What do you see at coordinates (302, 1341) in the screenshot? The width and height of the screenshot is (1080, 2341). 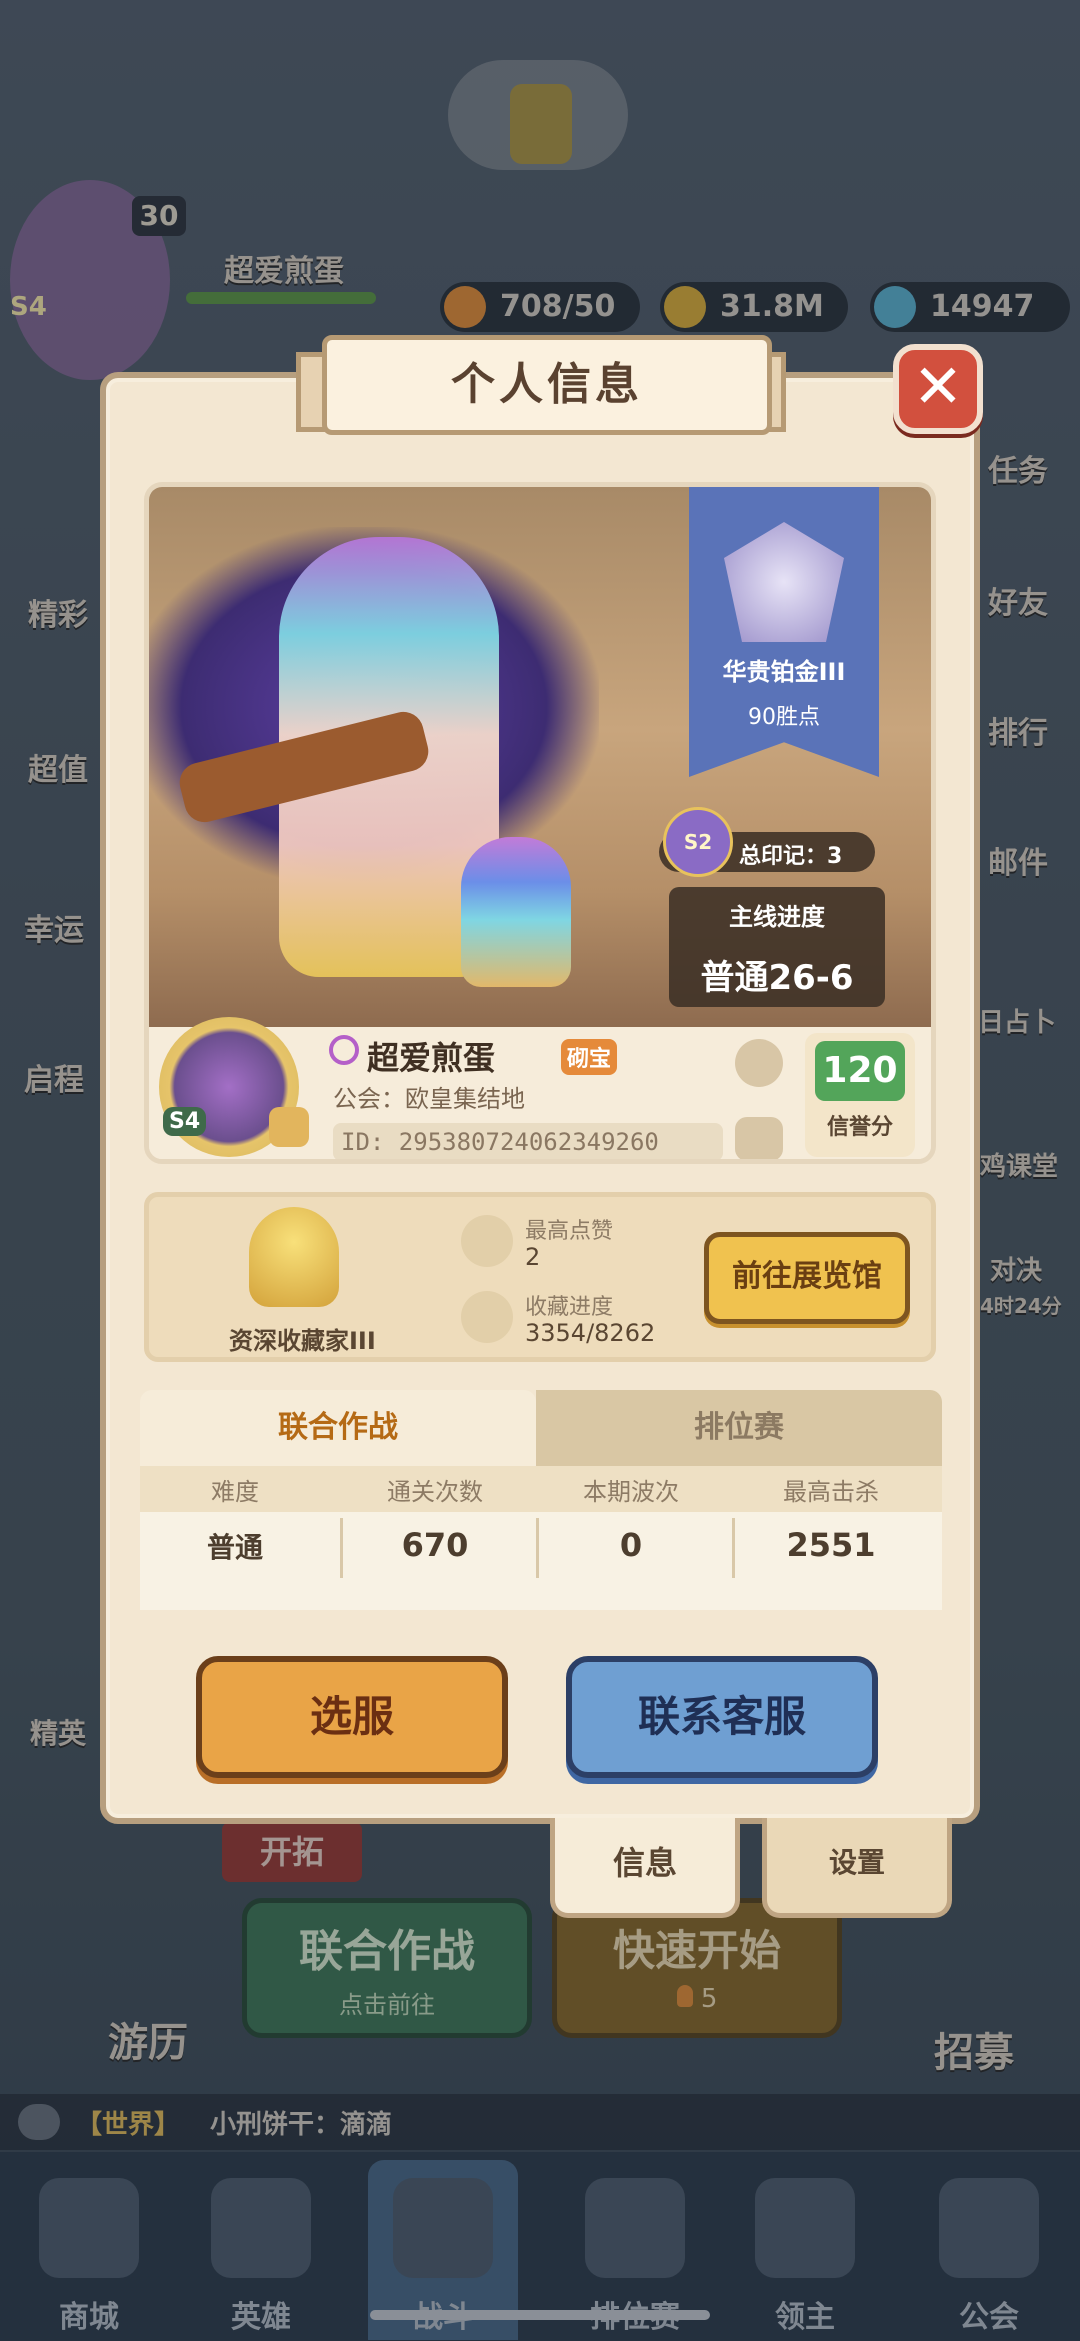 I see `collector-title: 资深收藏家III` at bounding box center [302, 1341].